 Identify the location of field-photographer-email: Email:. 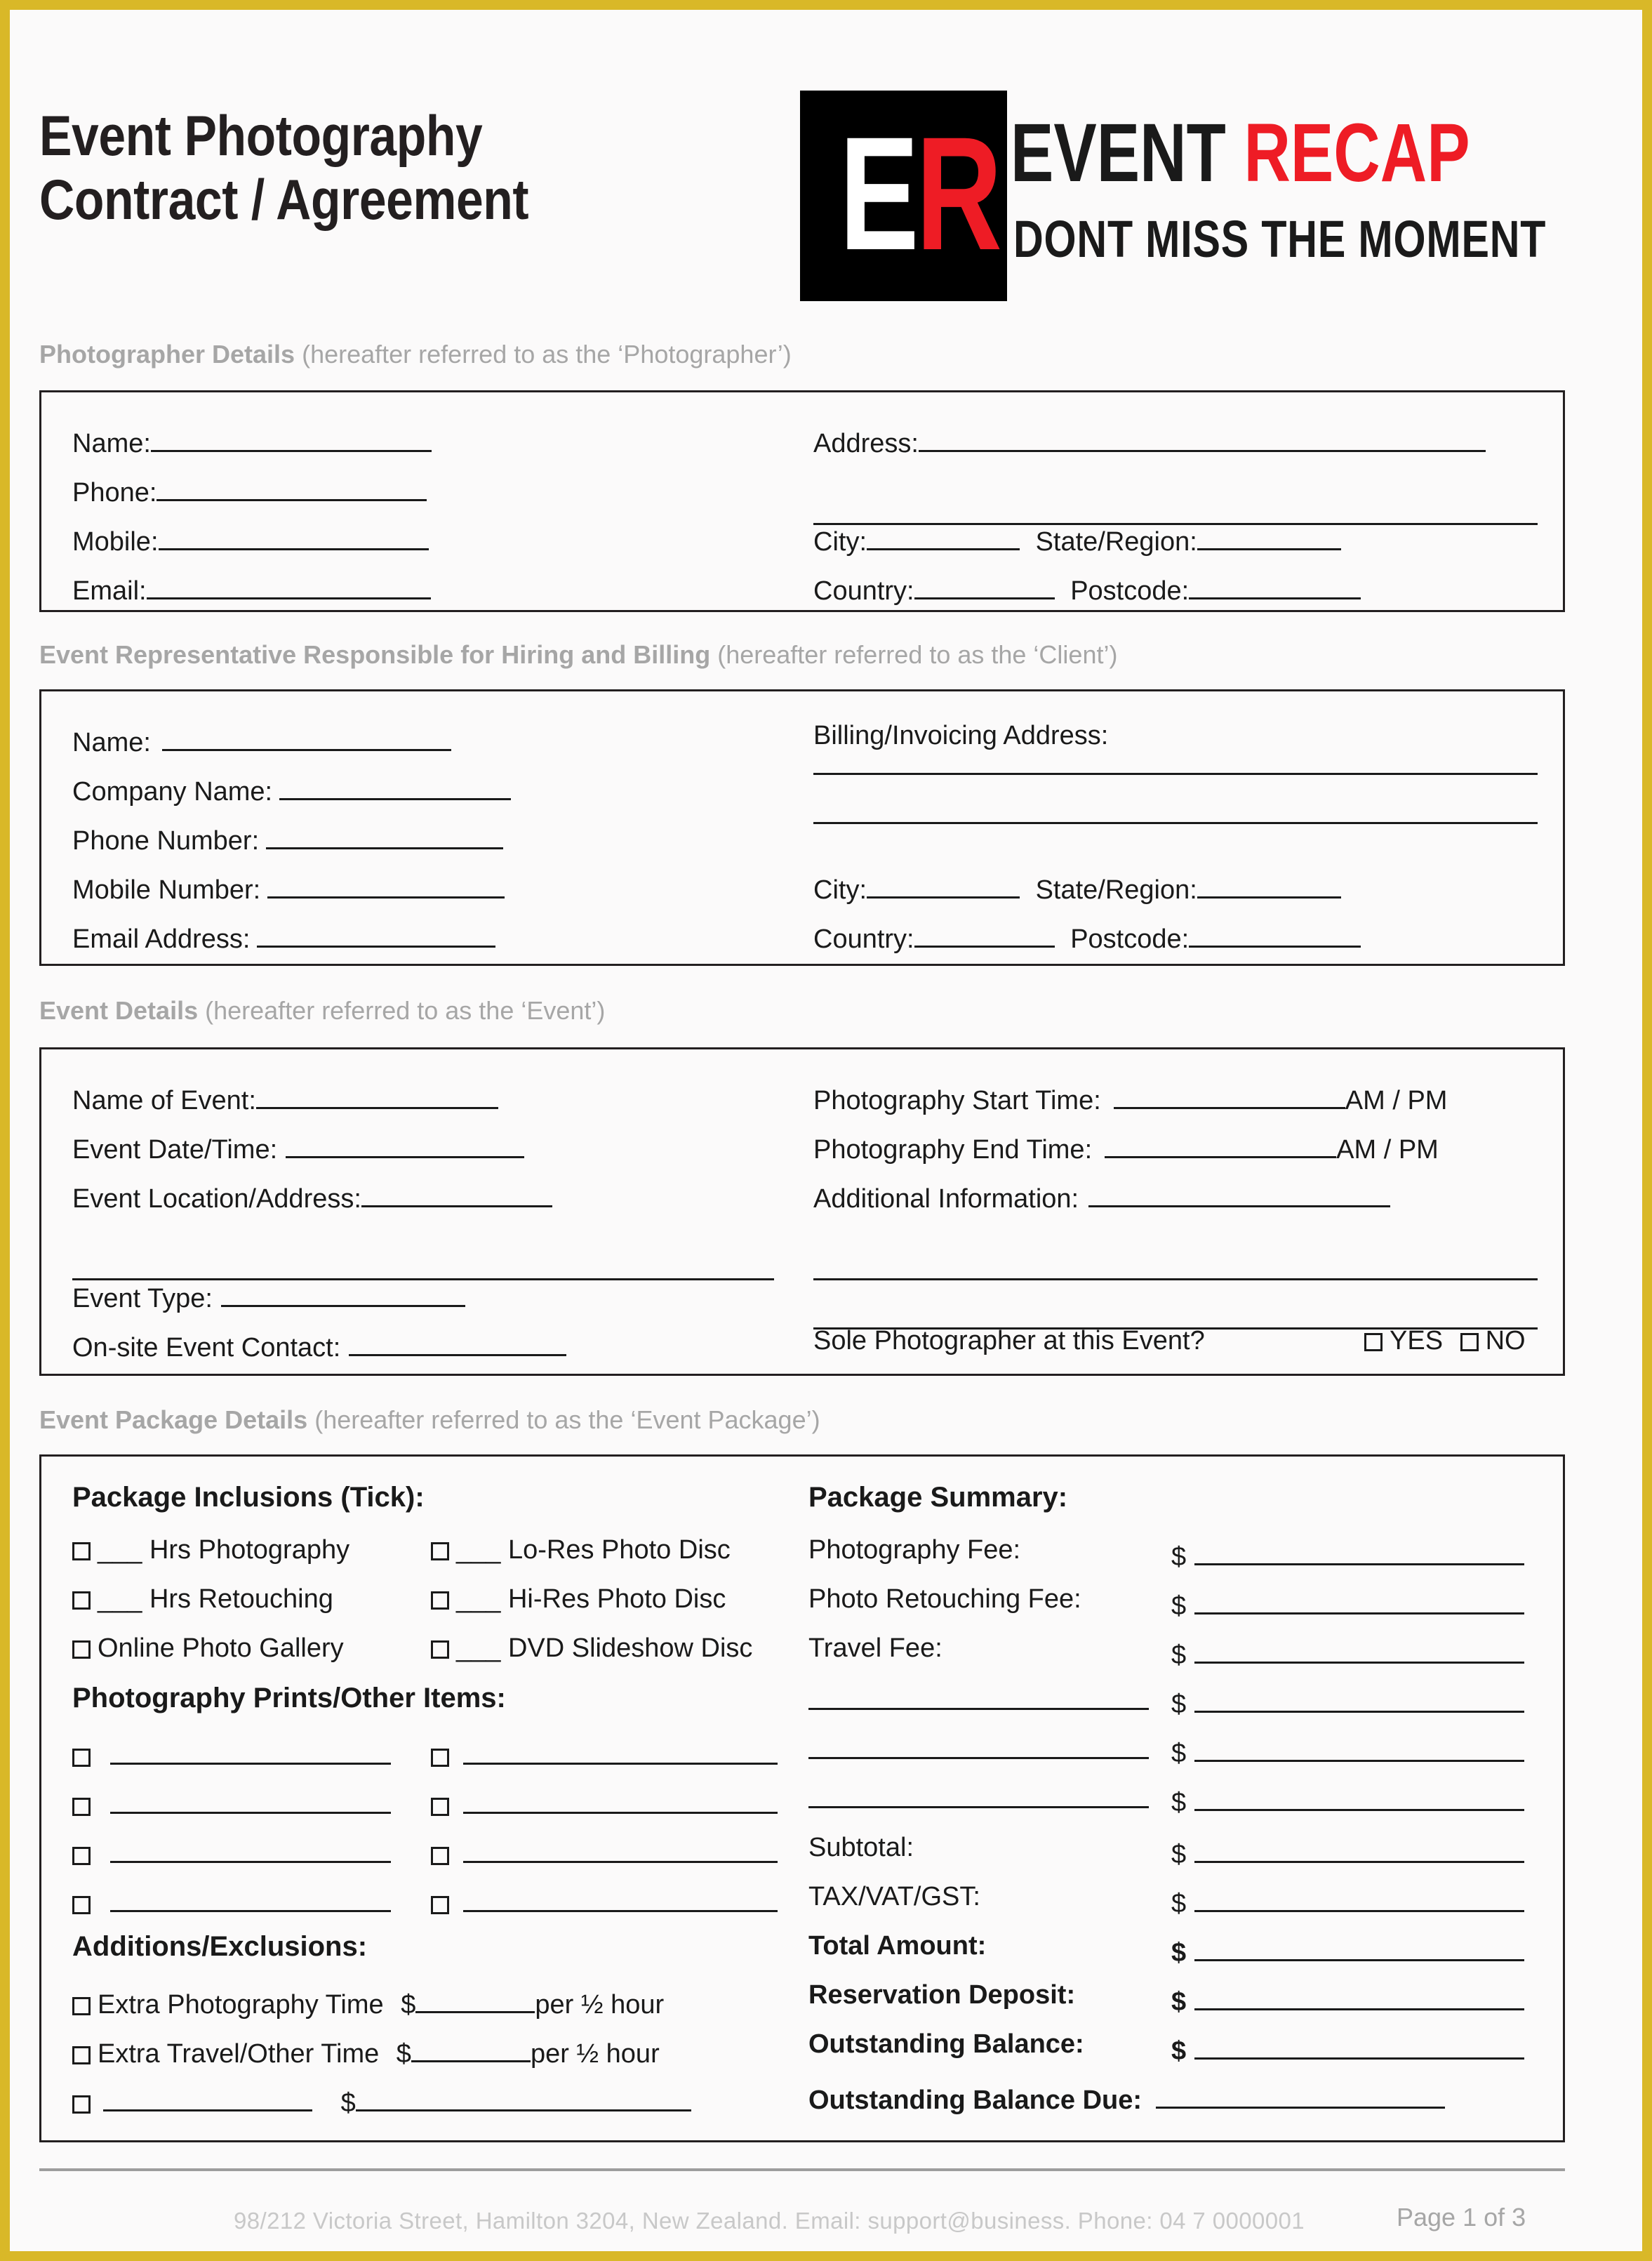
(252, 587).